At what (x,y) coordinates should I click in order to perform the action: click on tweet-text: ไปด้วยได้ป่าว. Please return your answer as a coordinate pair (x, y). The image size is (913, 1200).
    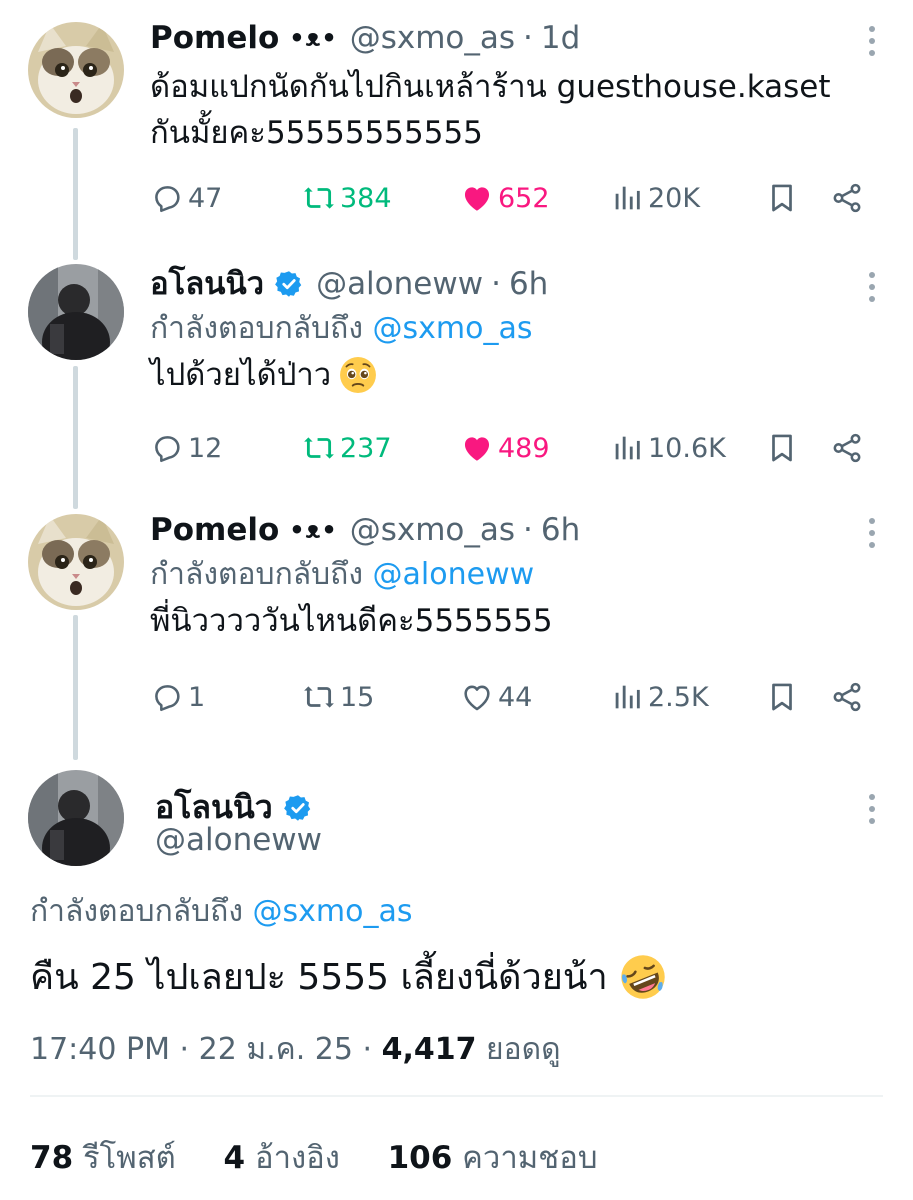
    Looking at the image, I should click on (241, 375).